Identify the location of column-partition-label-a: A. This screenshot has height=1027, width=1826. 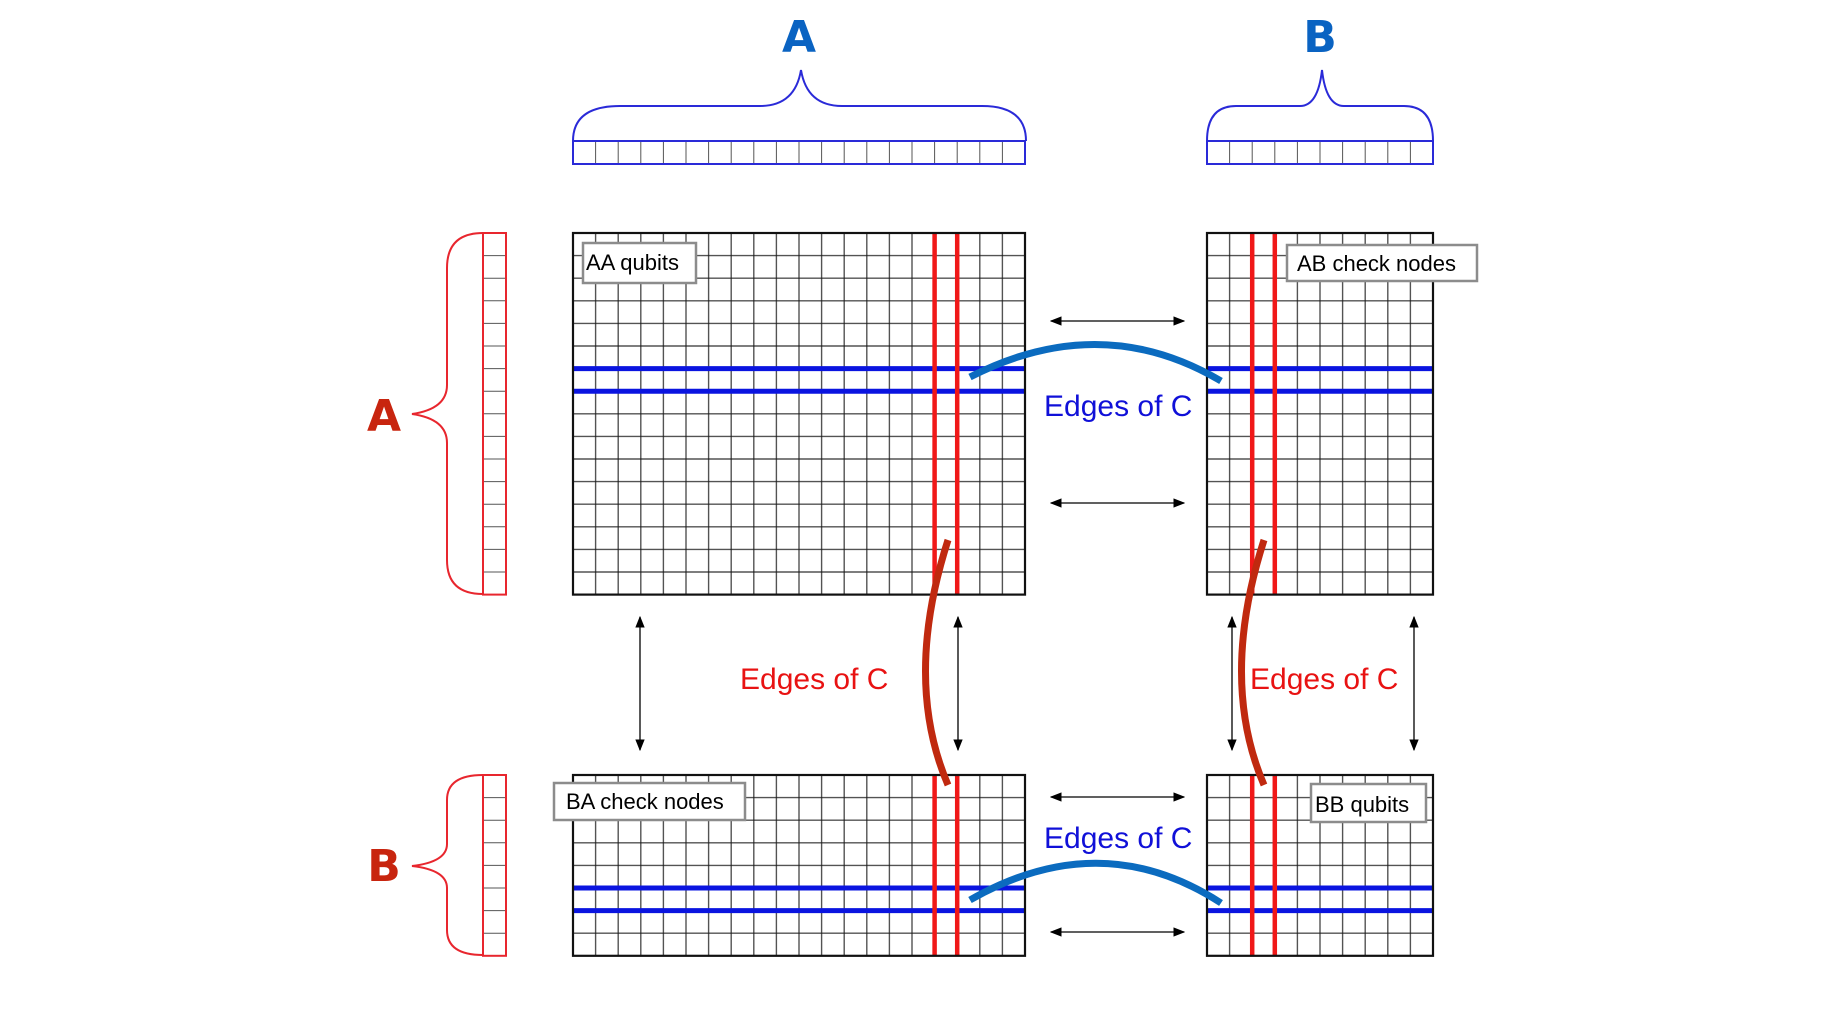
(799, 37).